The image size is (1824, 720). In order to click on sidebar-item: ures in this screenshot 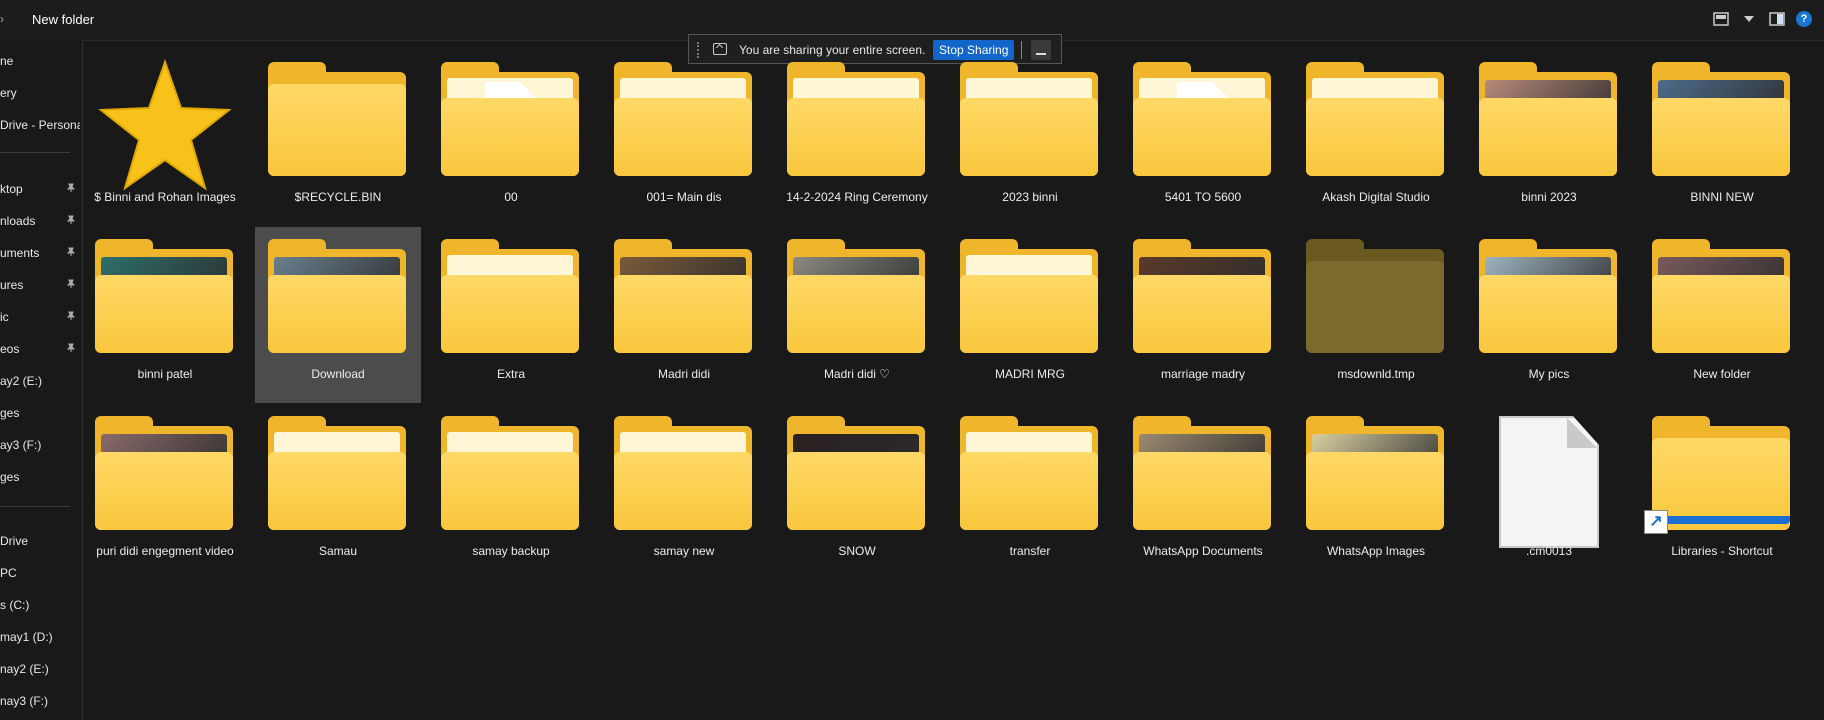, I will do `click(40, 286)`.